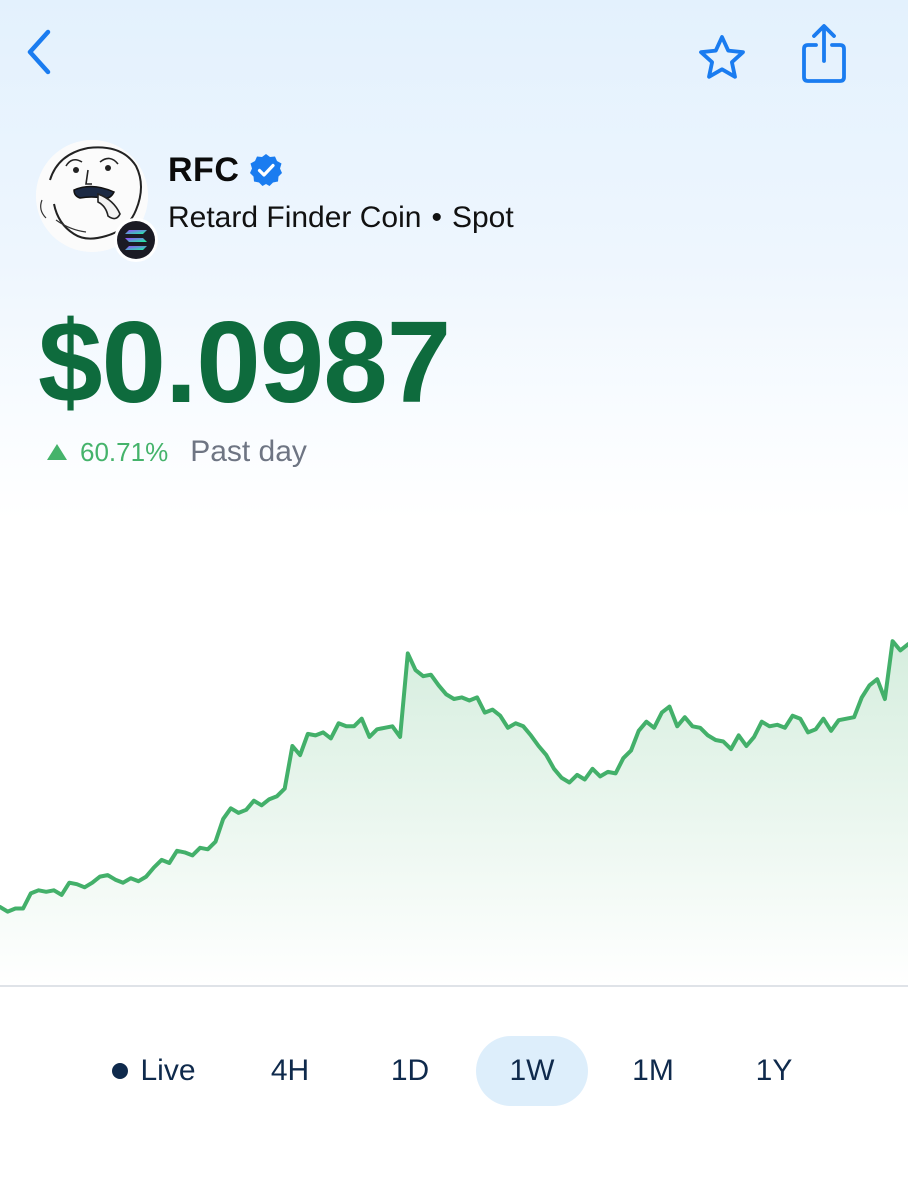 The image size is (908, 1200). What do you see at coordinates (176, 452) in the screenshot?
I see `price-change-row: 60.71% Past day` at bounding box center [176, 452].